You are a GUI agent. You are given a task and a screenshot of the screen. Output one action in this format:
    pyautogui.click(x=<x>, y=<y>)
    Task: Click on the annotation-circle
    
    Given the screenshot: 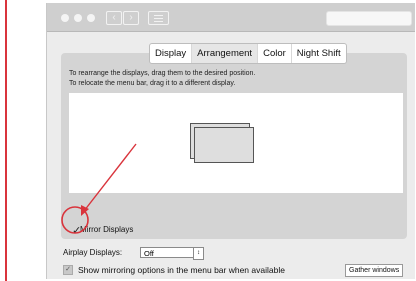 What is the action you would take?
    pyautogui.click(x=75, y=220)
    